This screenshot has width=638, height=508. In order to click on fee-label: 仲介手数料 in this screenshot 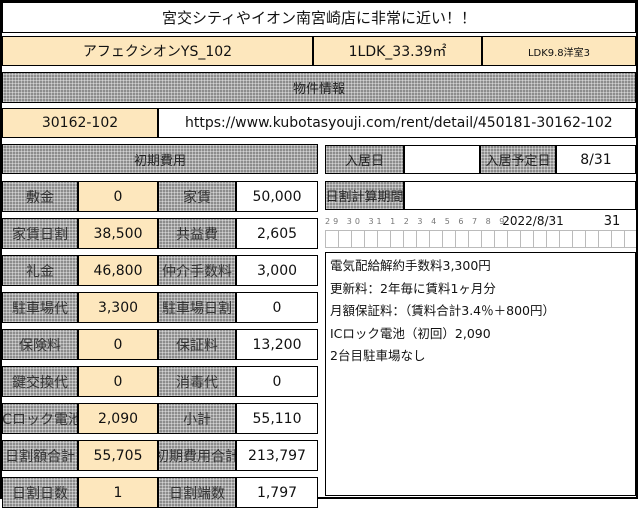, I will do `click(197, 270)`.